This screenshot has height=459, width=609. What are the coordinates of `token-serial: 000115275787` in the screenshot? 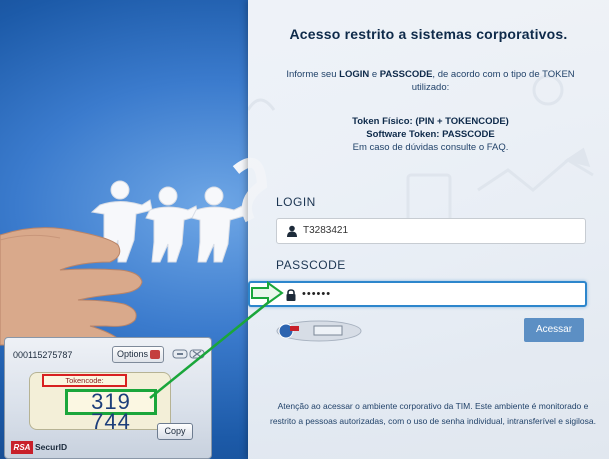 It's located at (43, 355).